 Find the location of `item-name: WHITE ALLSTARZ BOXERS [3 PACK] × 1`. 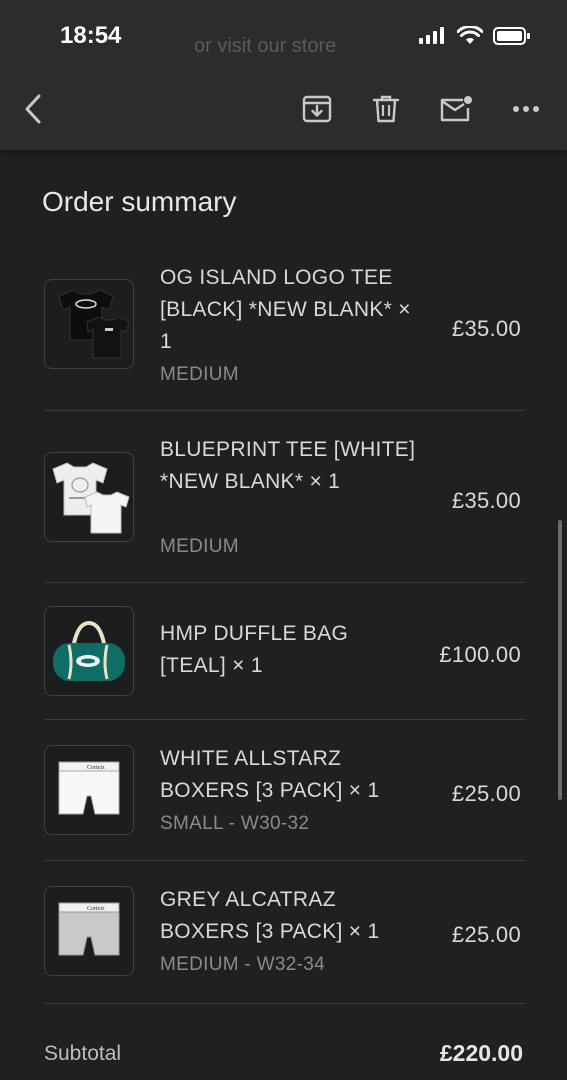

item-name: WHITE ALLSTARZ BOXERS [3 PACK] × 1 is located at coordinates (270, 774).